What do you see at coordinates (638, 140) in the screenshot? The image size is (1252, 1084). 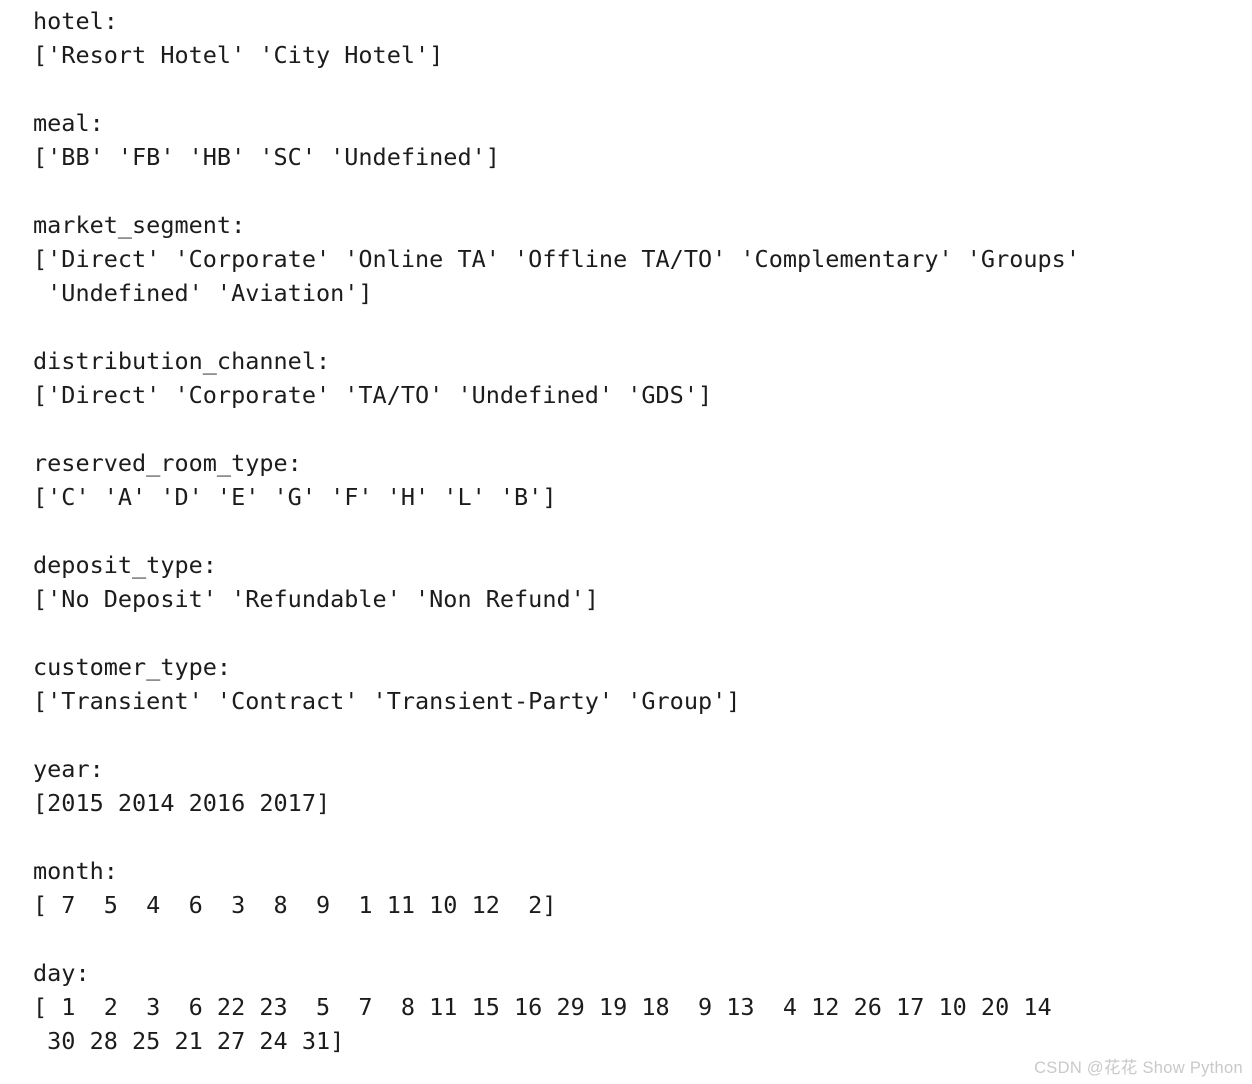 I see `output-block-meal: meal: ['BB' 'FB' 'HB' 'SC' 'Undefined']` at bounding box center [638, 140].